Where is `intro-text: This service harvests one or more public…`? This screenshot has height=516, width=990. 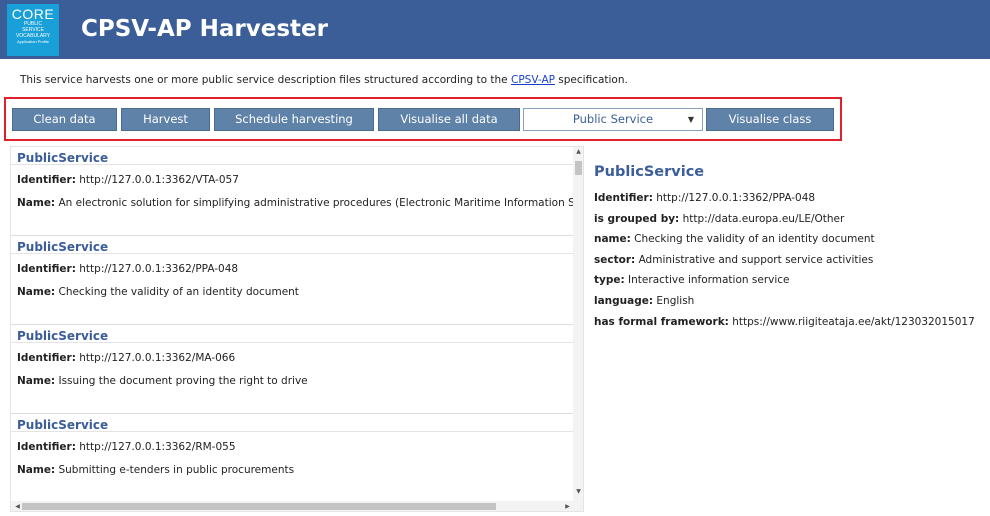
intro-text: This service harvests one or more public… is located at coordinates (324, 80).